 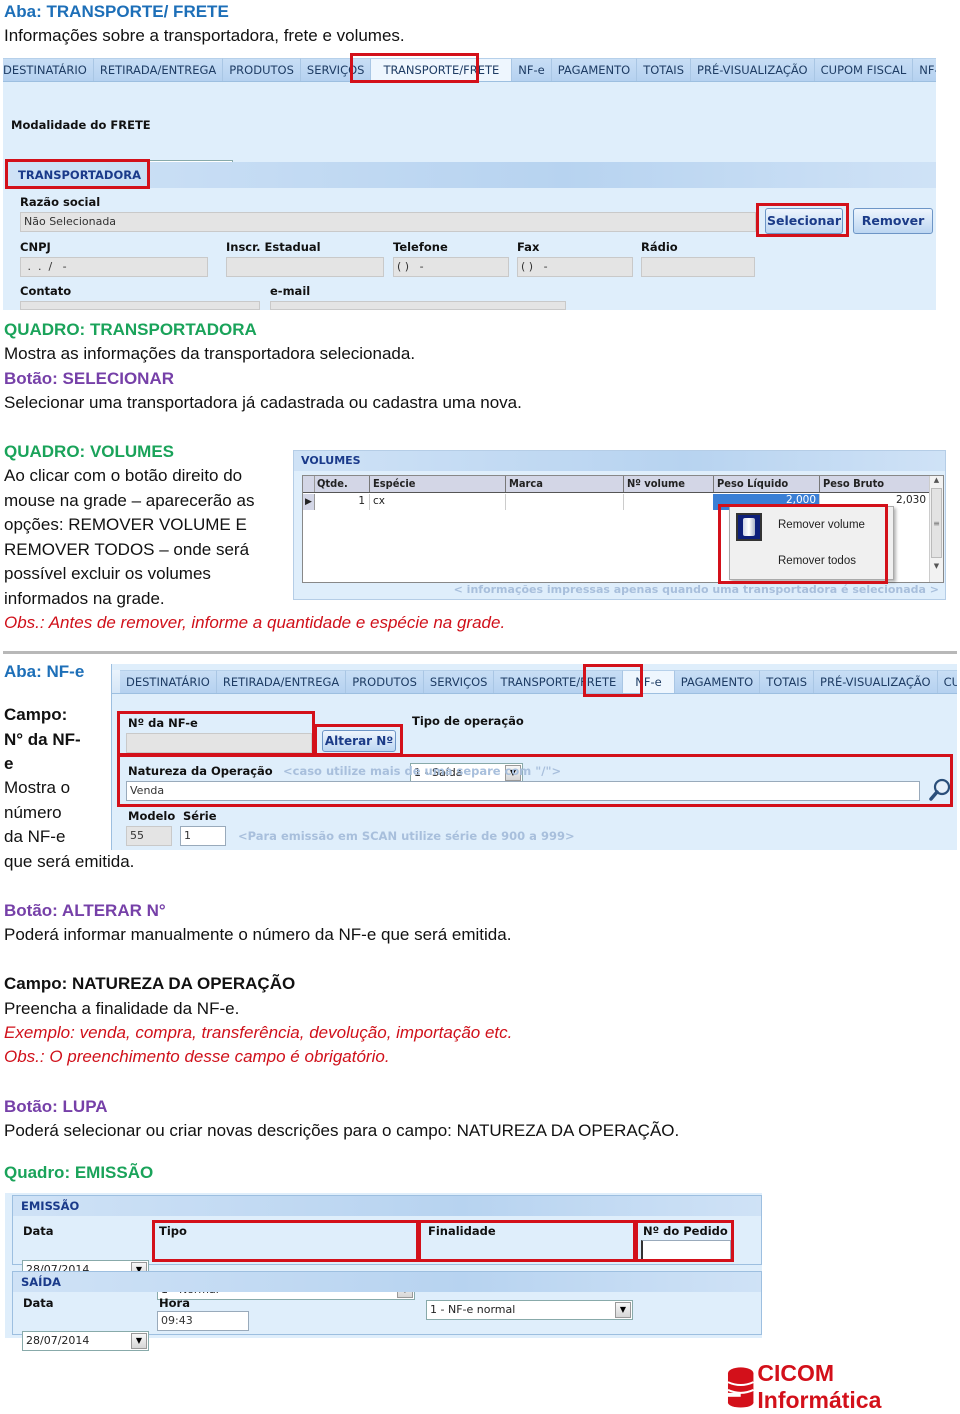 I want to click on radio-field, so click(x=698, y=267).